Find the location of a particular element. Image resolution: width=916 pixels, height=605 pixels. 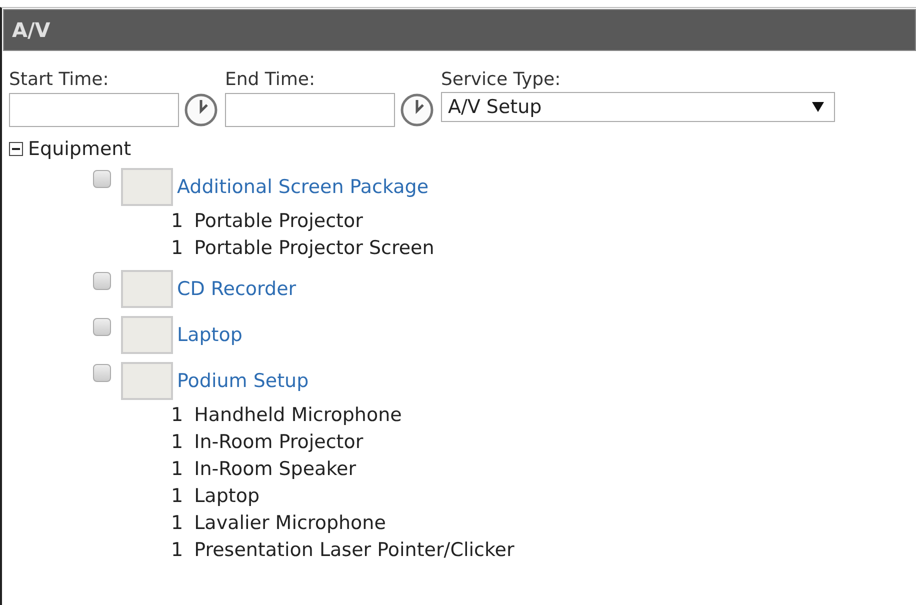

field-label: Start Time: is located at coordinates (59, 79).